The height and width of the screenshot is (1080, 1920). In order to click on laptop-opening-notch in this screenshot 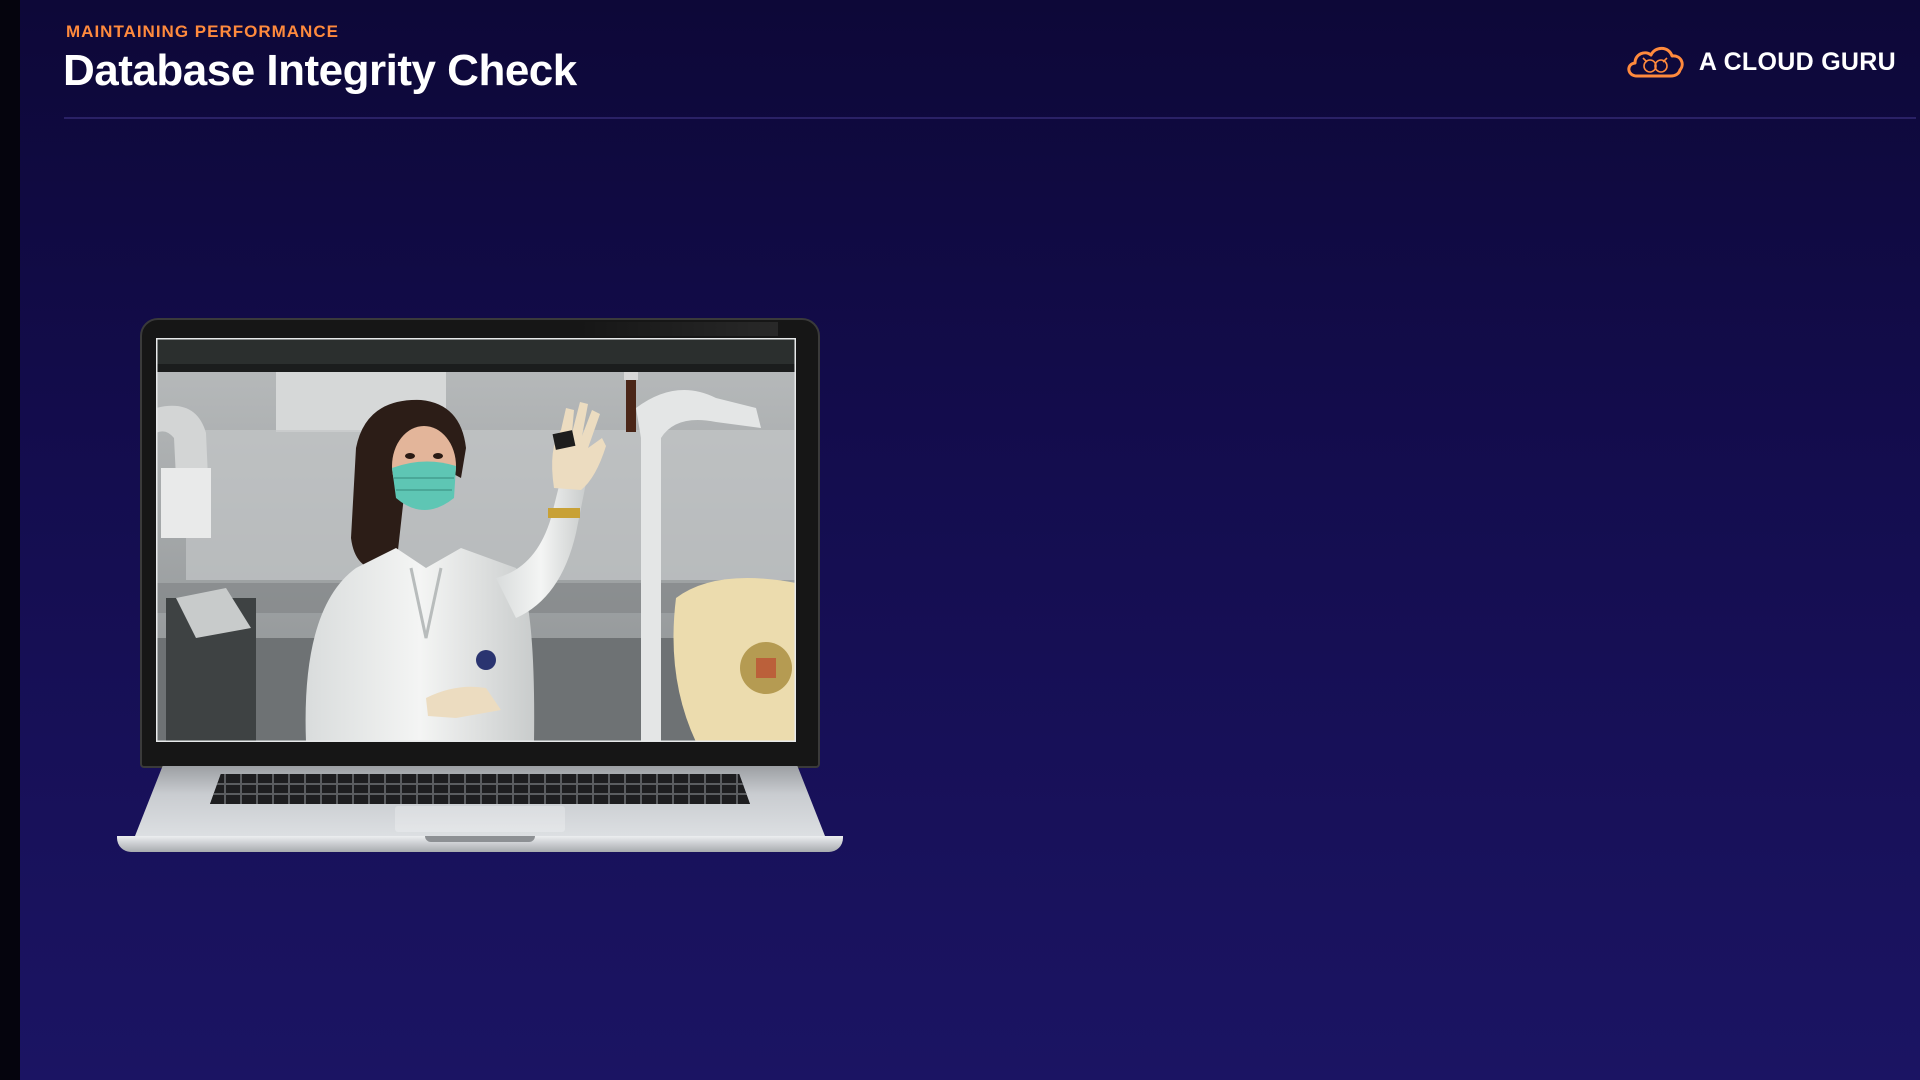, I will do `click(480, 839)`.